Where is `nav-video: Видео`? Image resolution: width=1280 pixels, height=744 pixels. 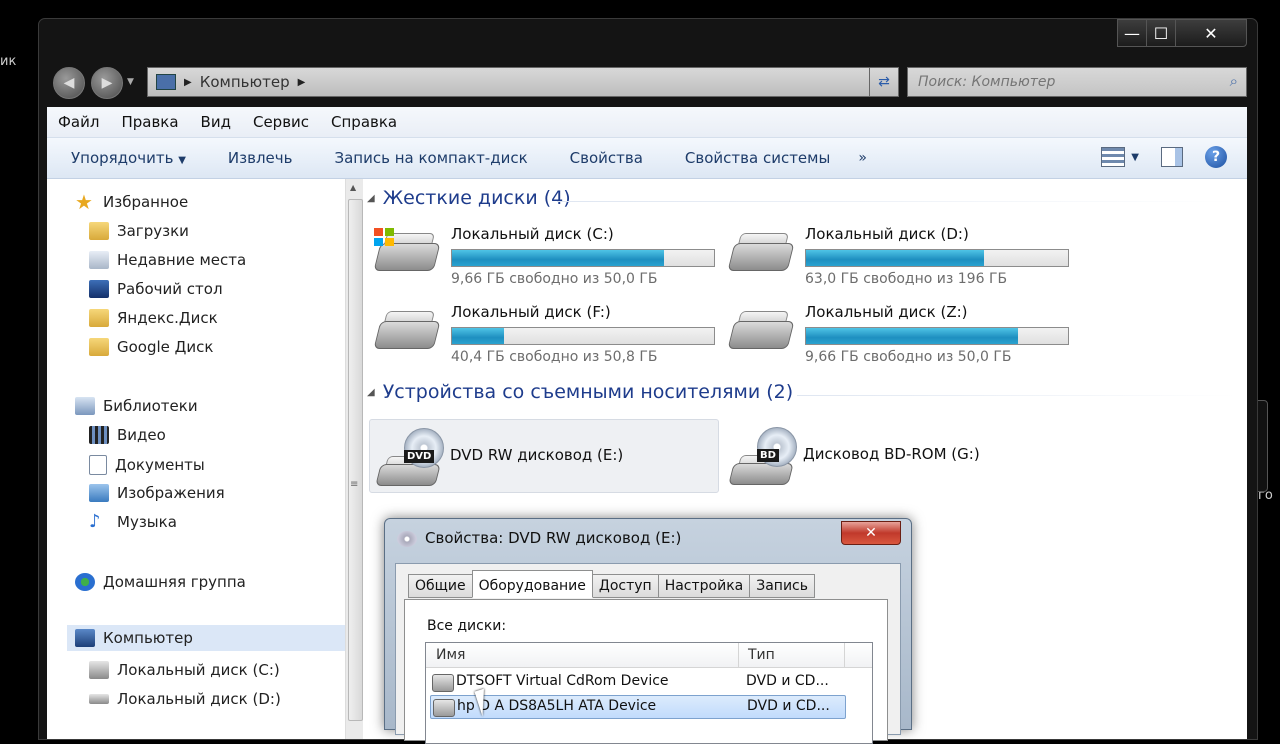
nav-video: Видео is located at coordinates (127, 435).